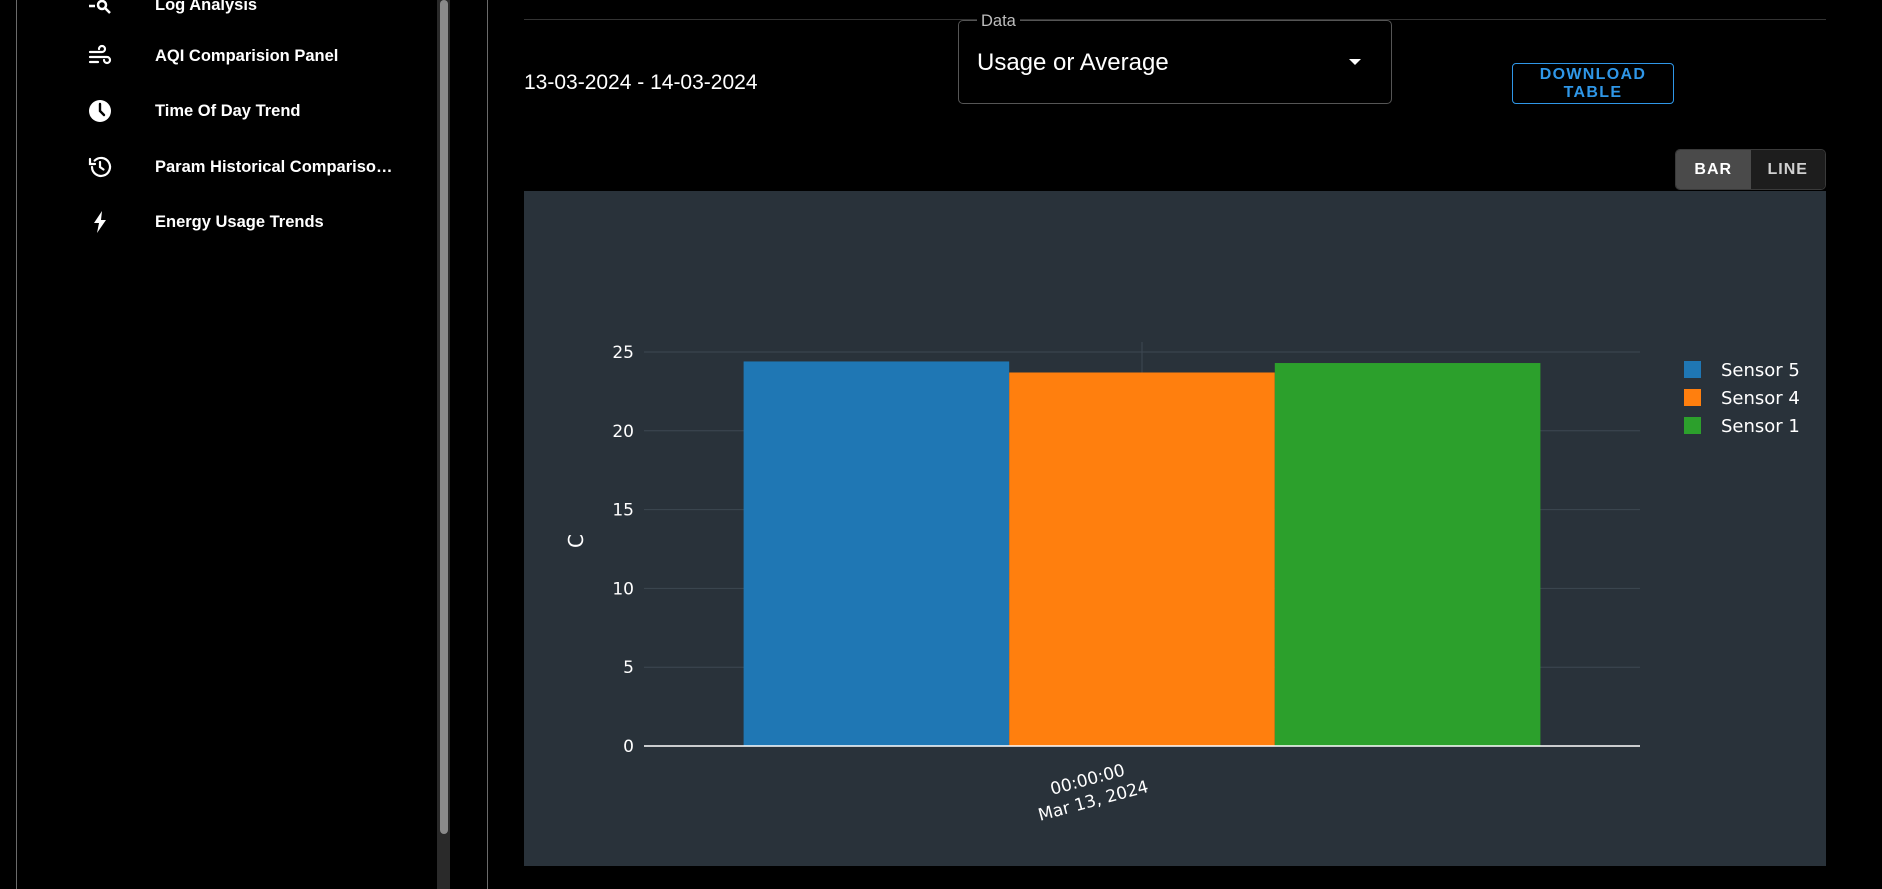 This screenshot has width=1882, height=889. Describe the element at coordinates (1760, 370) in the screenshot. I see `legend-label: Sensor 5` at that location.